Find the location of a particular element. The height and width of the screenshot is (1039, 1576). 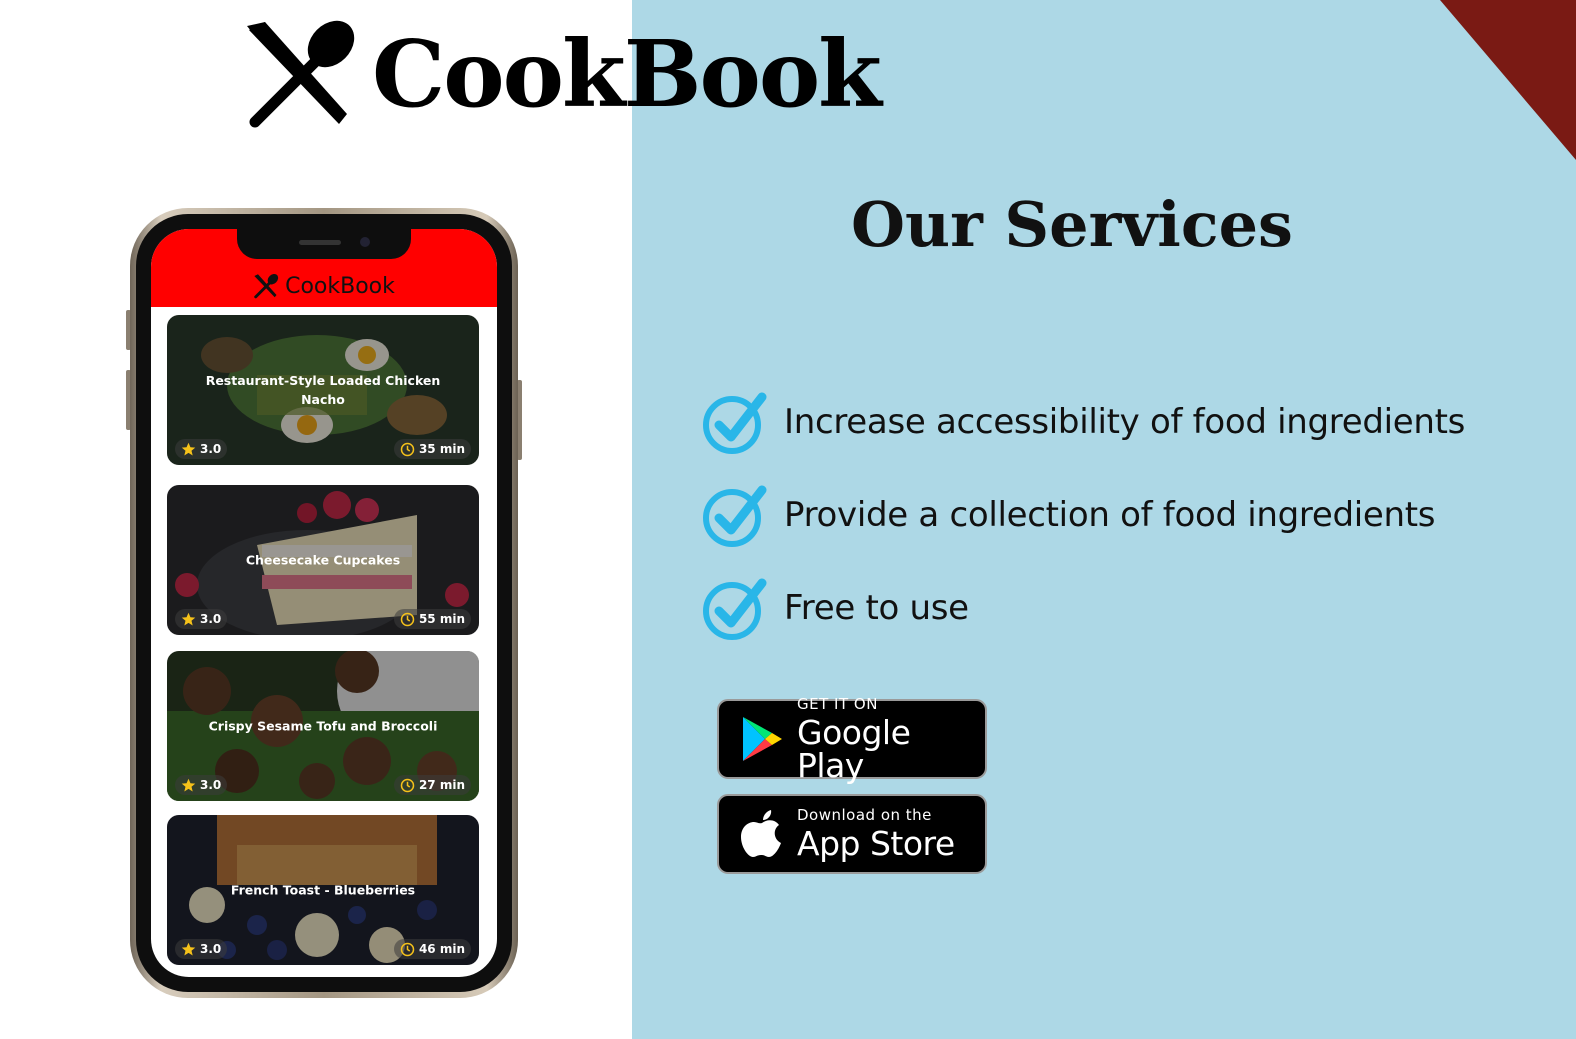

recipe-title: Cheesecake Cupcakes is located at coordinates (323, 560).